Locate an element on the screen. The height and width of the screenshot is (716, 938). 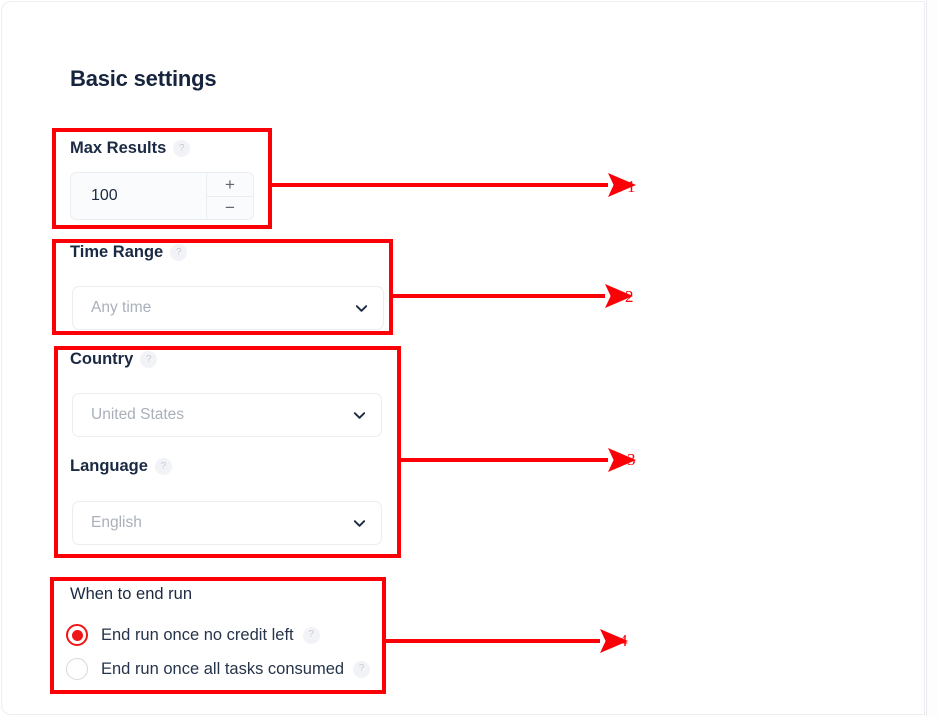
radio-option-label: End run once all tasks consumed ? is located at coordinates (236, 669).